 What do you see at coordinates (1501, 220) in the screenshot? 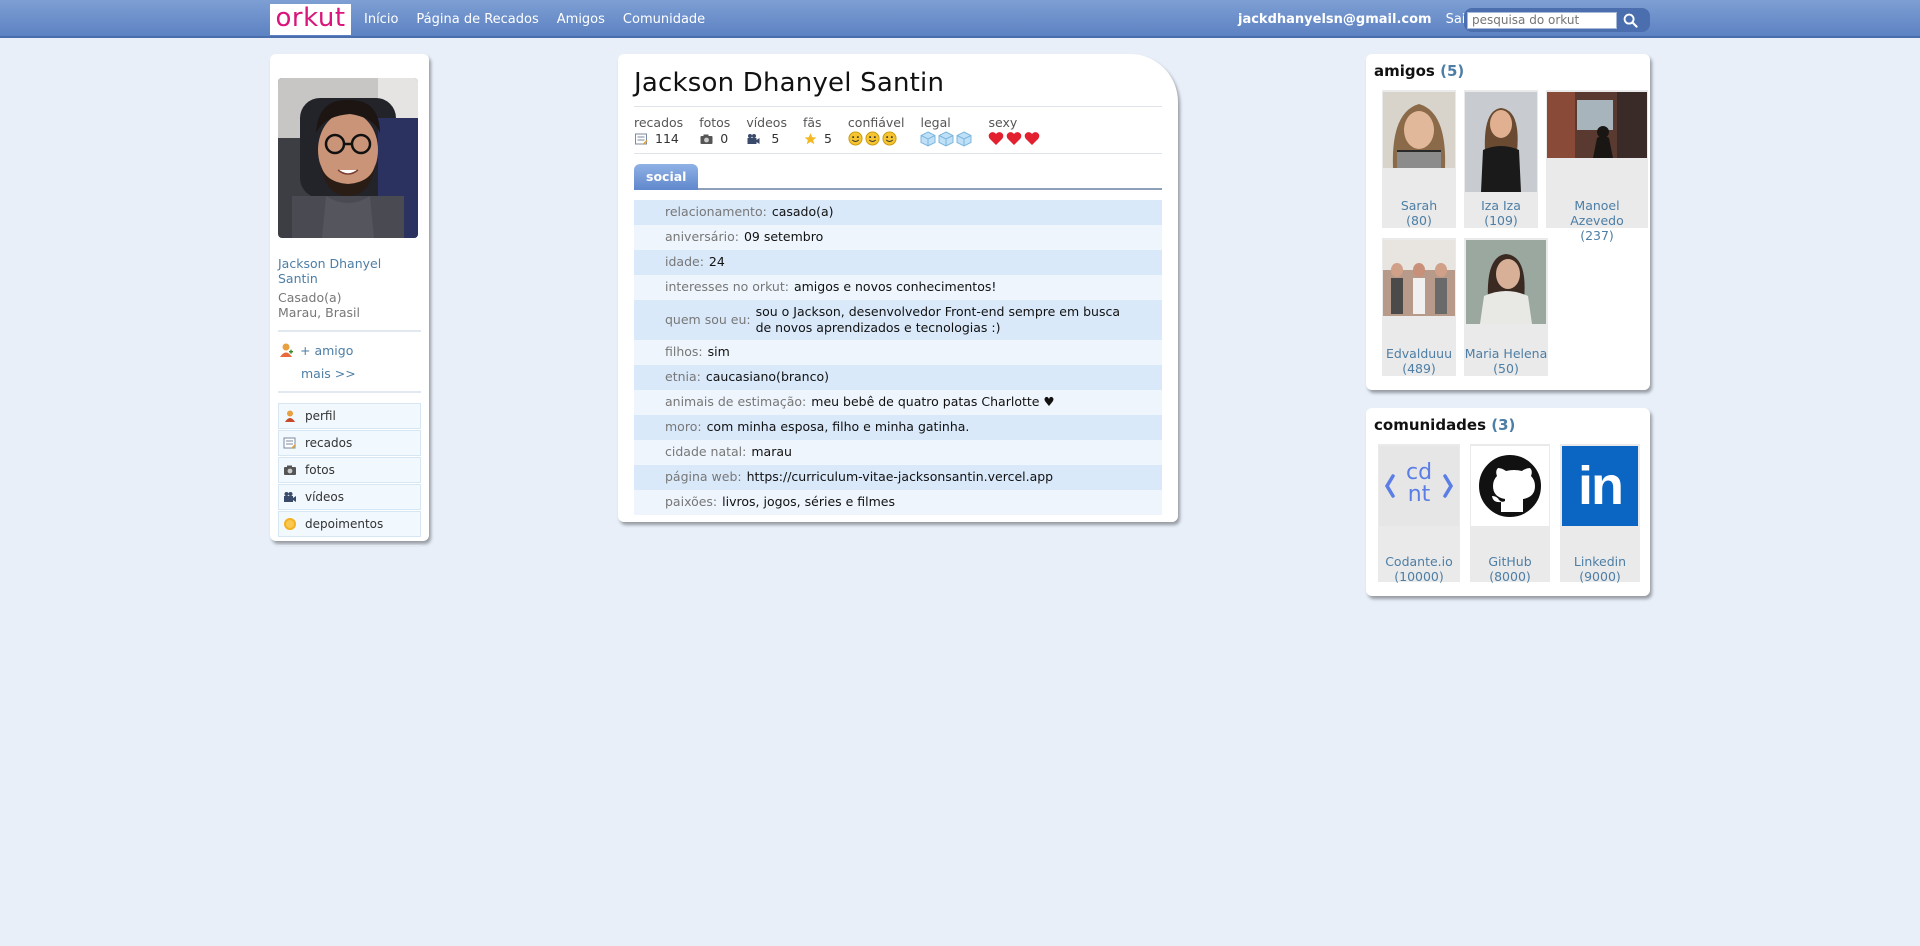
I see `friend-count: (109)` at bounding box center [1501, 220].